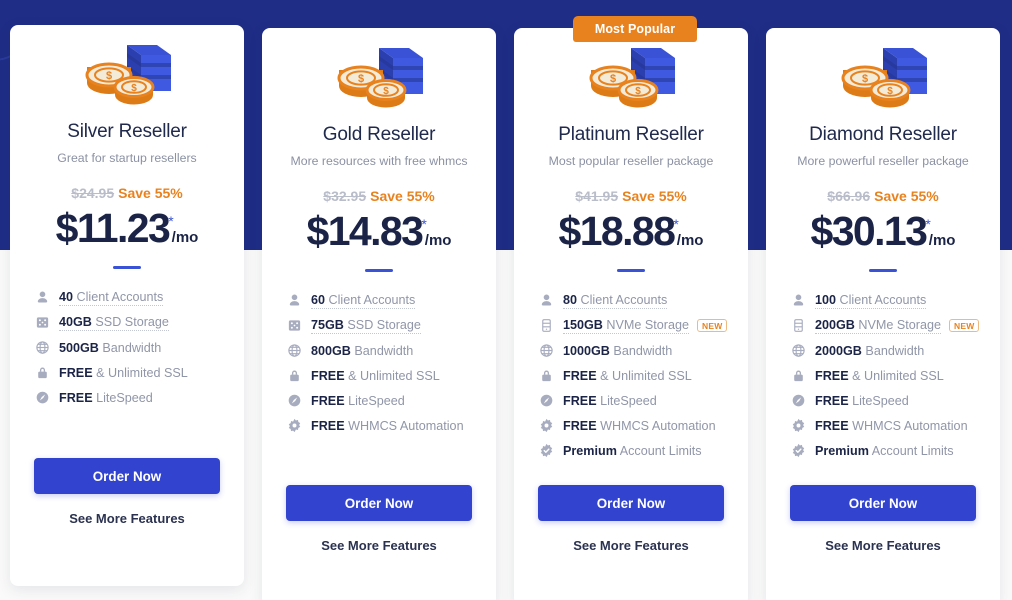  I want to click on plan-name: Platinum Reseller, so click(631, 134).